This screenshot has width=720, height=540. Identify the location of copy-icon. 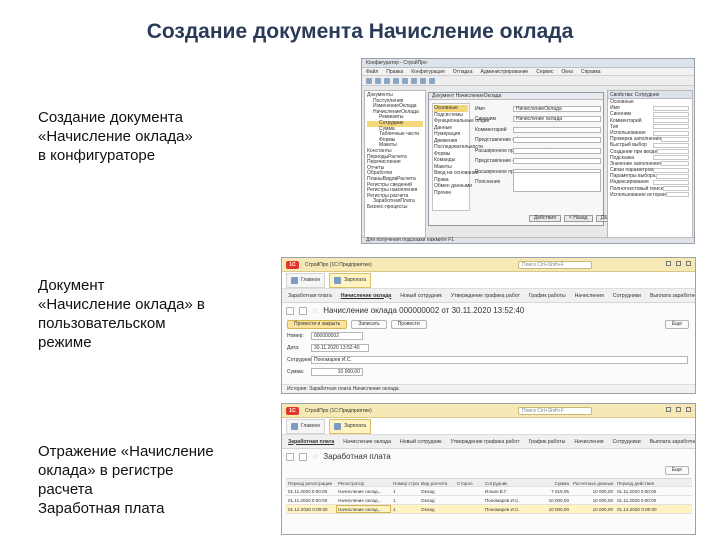
(405, 80).